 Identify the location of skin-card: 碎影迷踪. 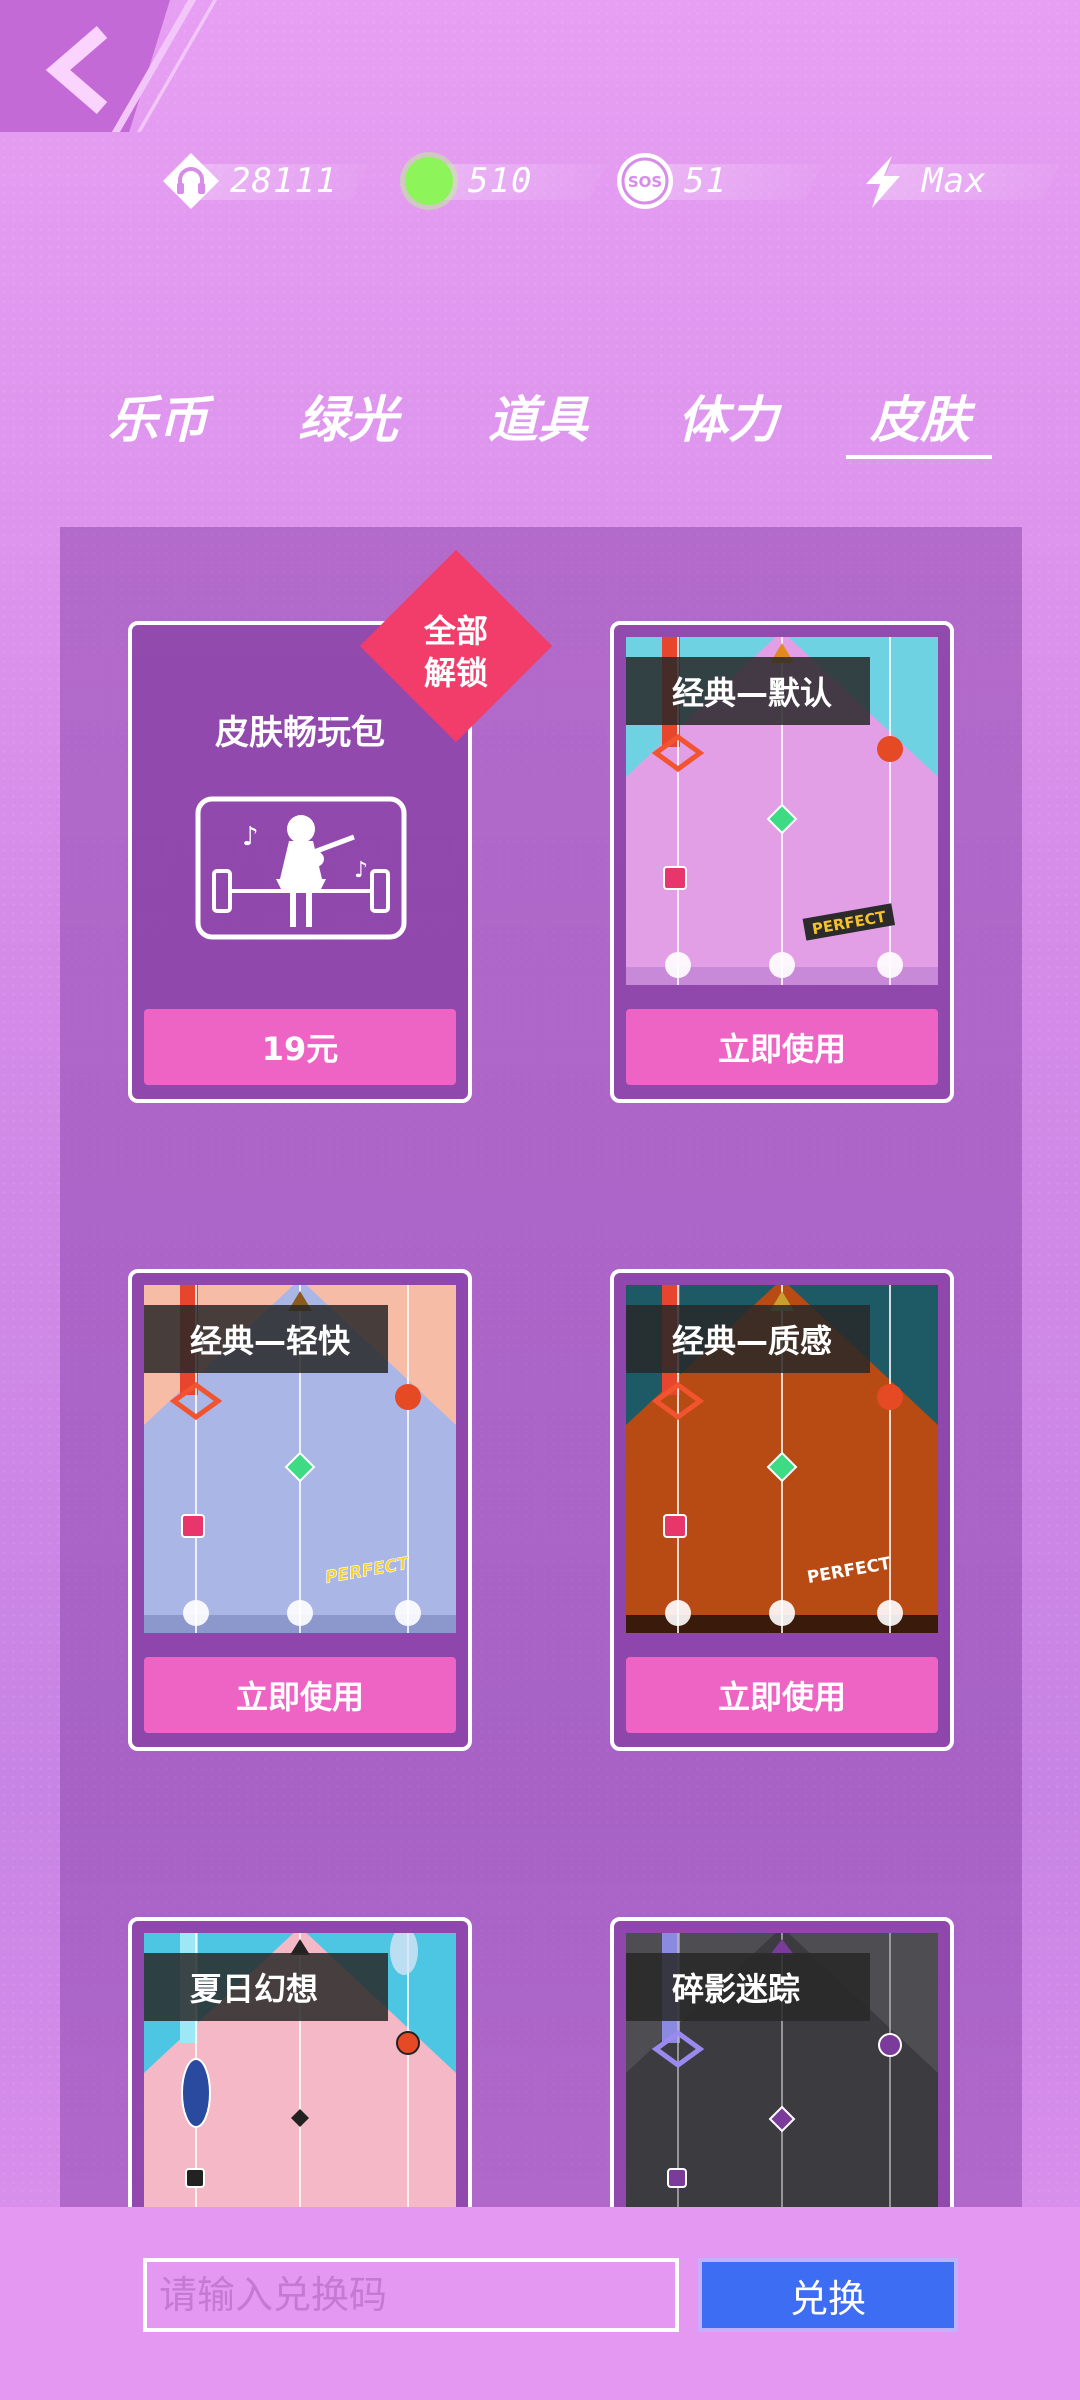
(782, 2062).